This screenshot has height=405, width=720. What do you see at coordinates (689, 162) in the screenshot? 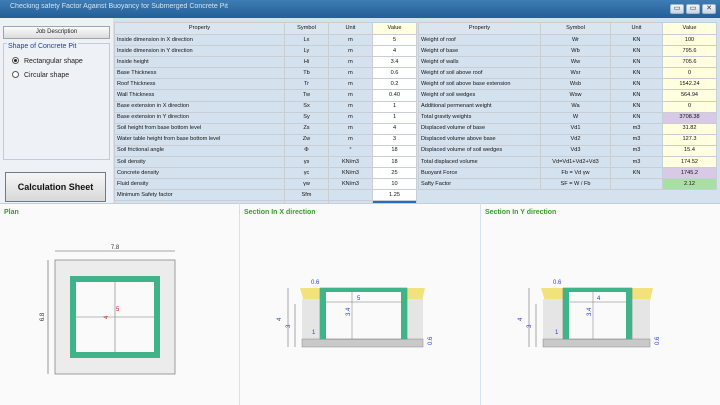
I see `value-cell: 174.52` at bounding box center [689, 162].